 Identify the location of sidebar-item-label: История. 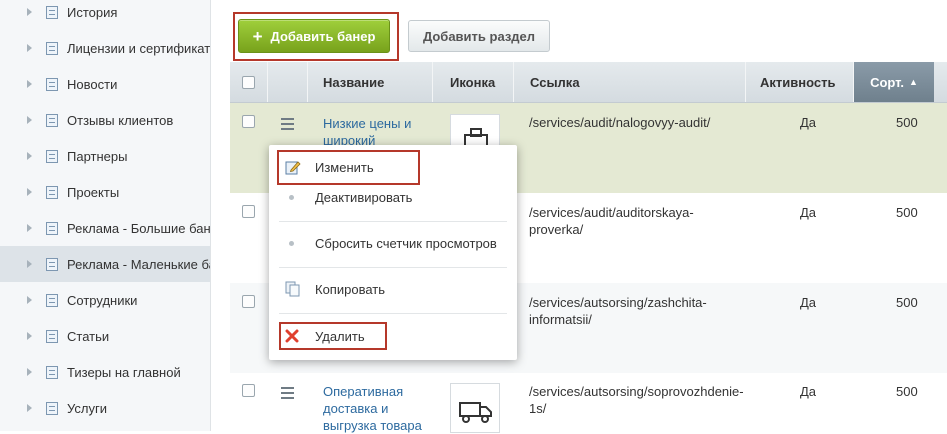
(92, 12).